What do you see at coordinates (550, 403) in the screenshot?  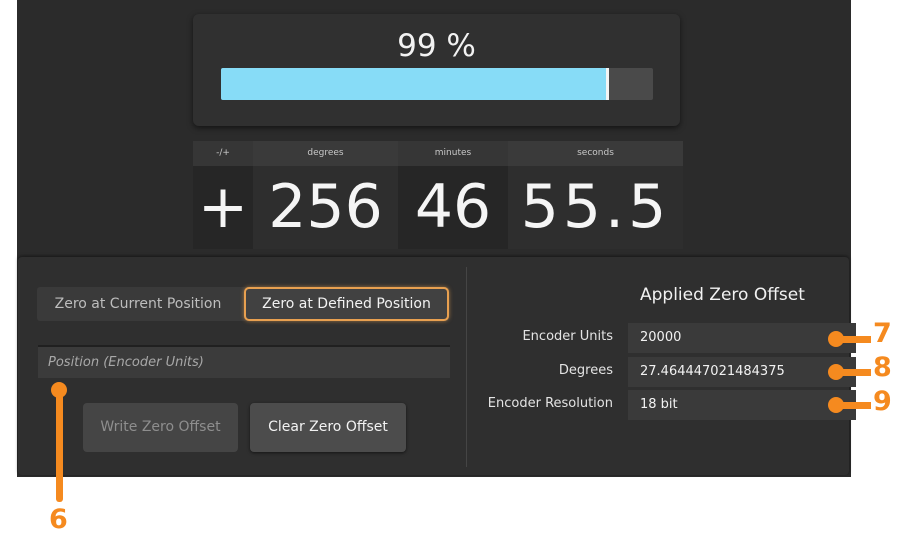 I see `encoder-resolution-label: Encoder Resolution` at bounding box center [550, 403].